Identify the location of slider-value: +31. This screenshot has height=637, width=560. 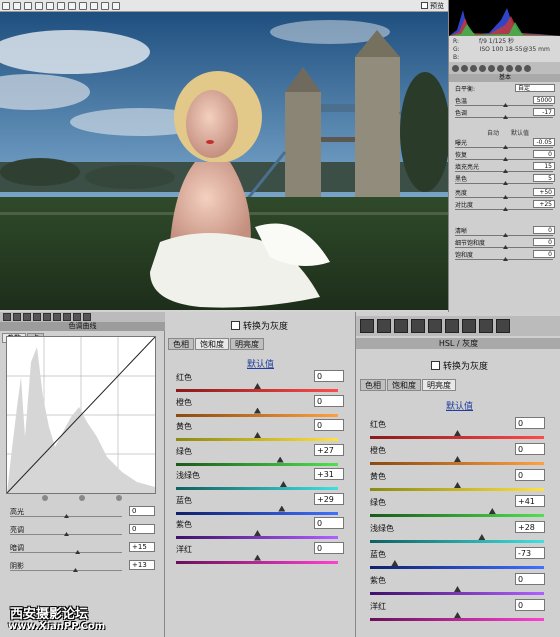
(329, 474).